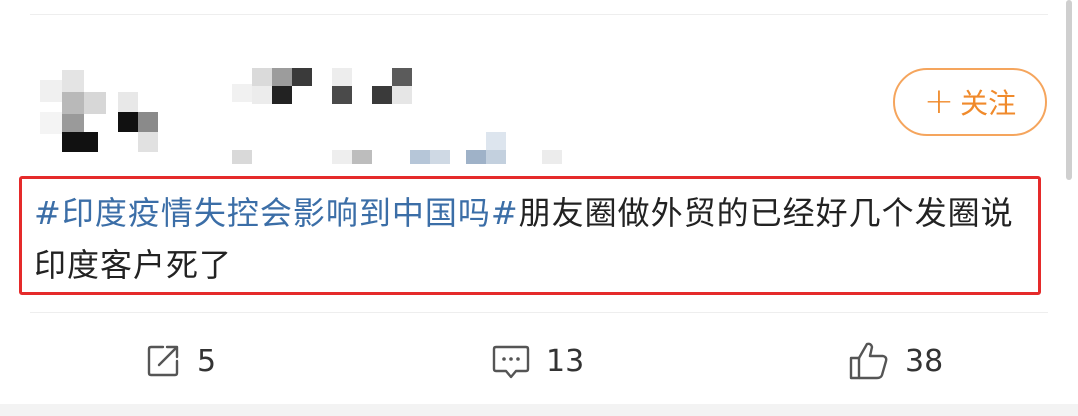  I want to click on comment-icon, so click(511, 361).